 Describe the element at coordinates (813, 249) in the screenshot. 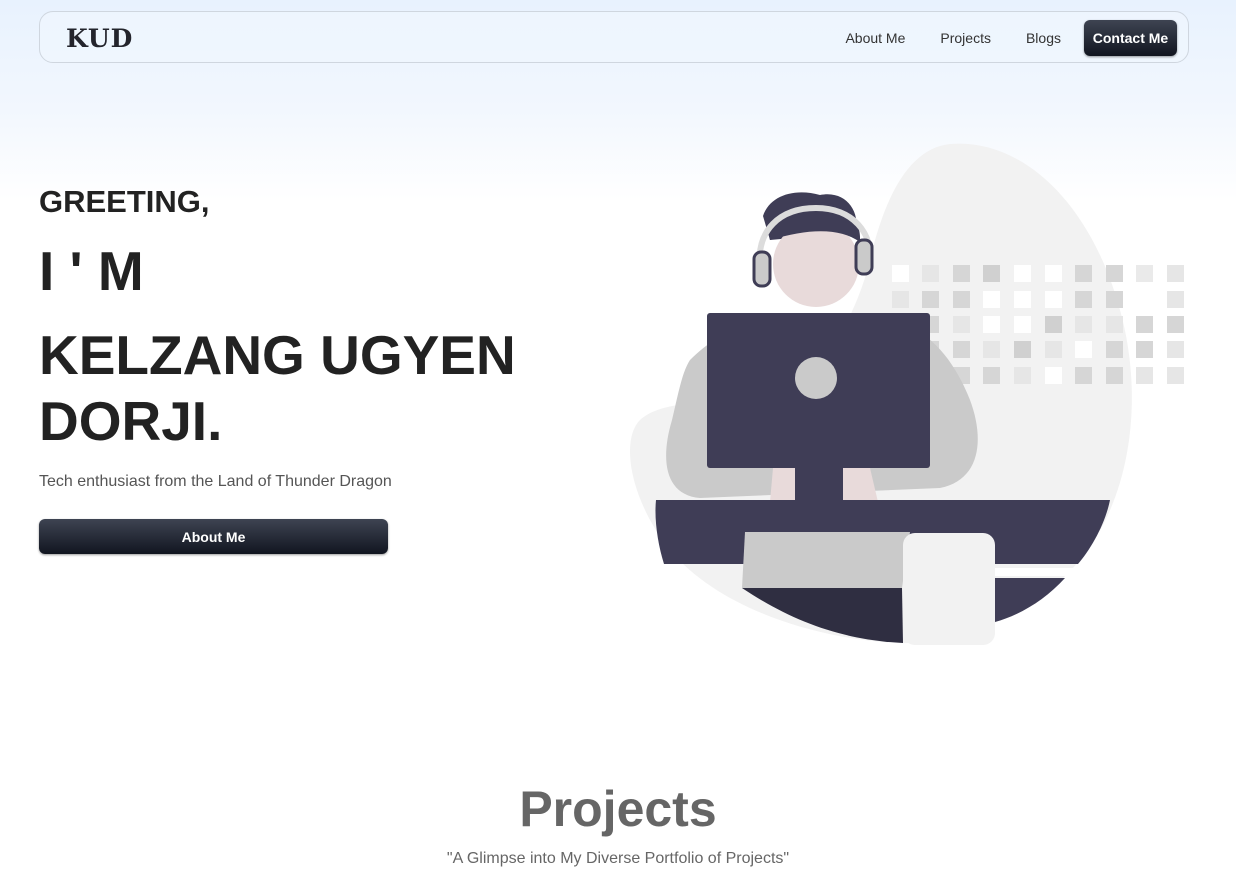

I see `illustration-head` at that location.